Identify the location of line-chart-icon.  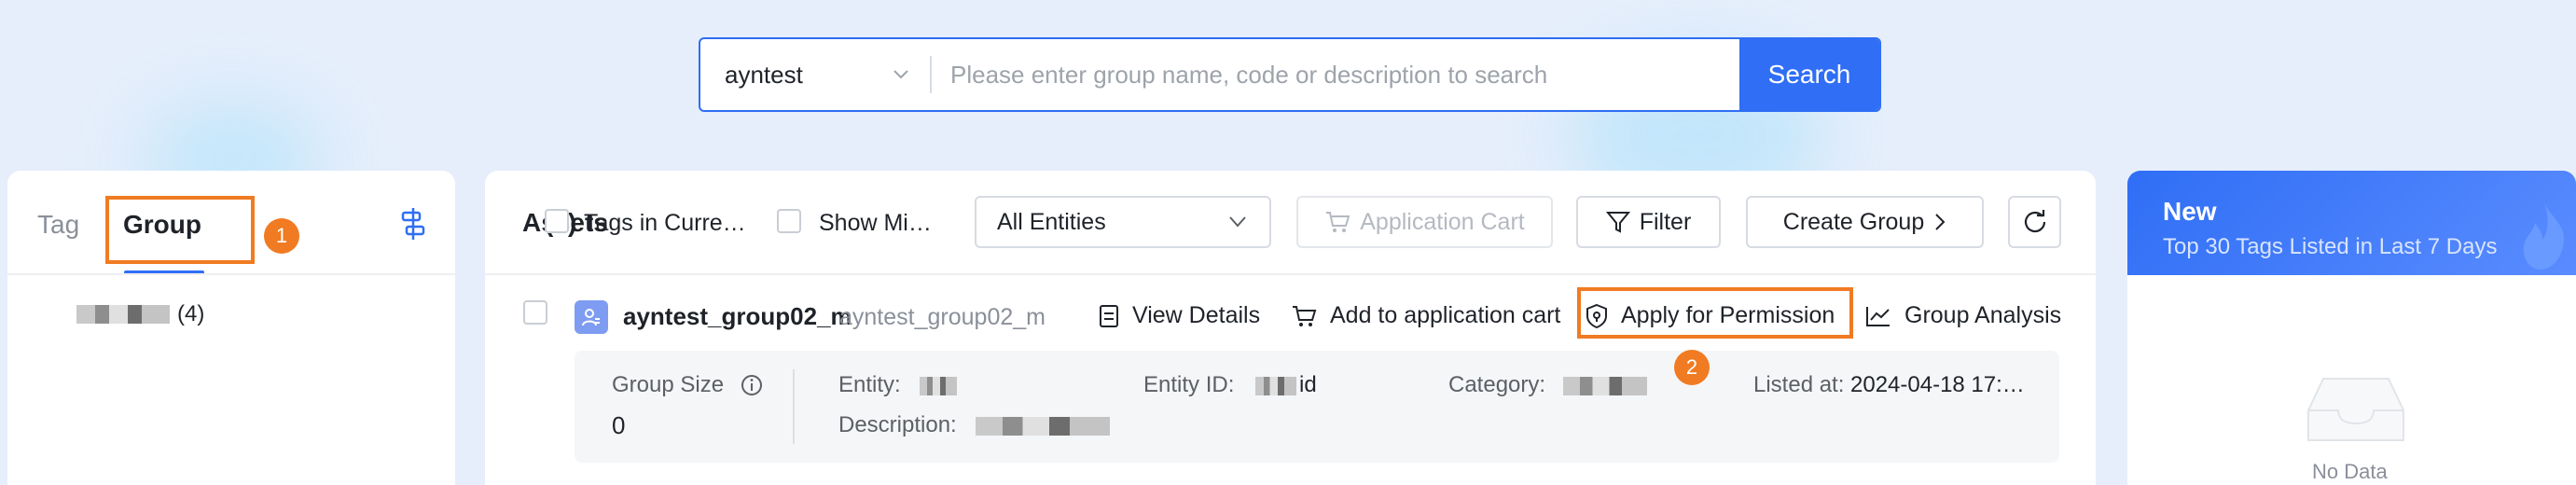
(1878, 316).